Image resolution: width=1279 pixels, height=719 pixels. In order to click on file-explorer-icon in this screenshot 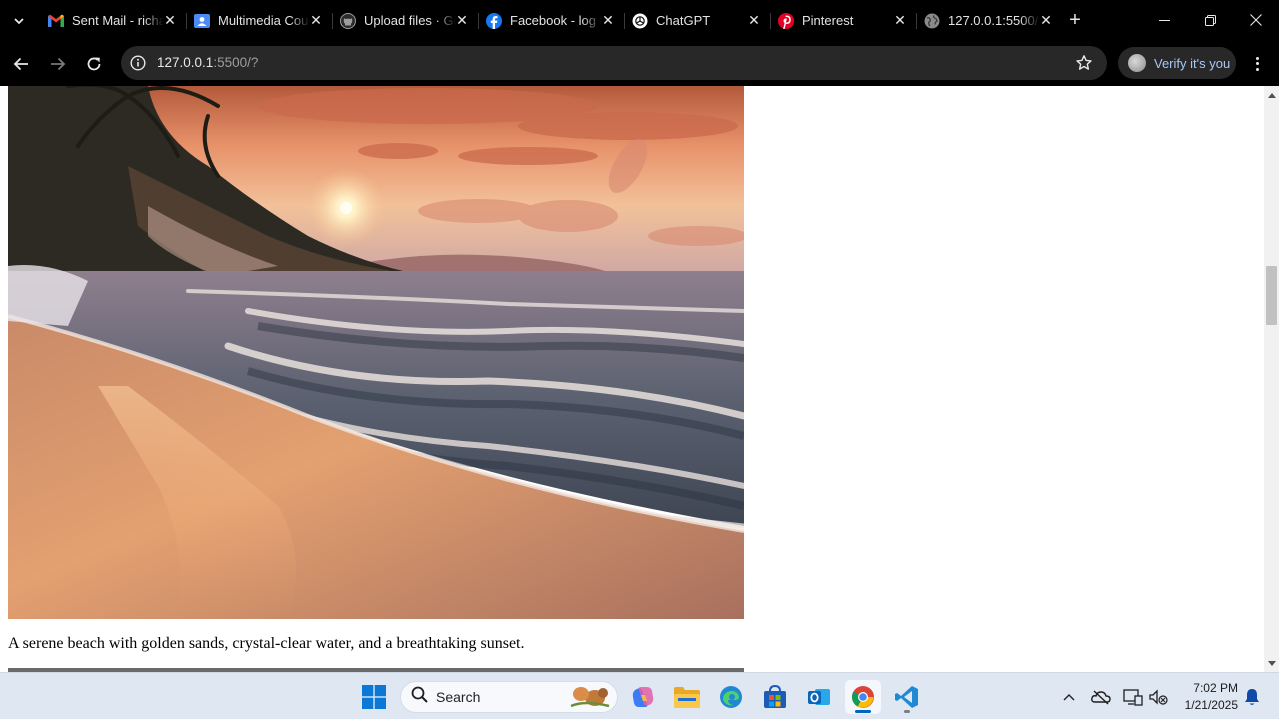, I will do `click(687, 697)`.